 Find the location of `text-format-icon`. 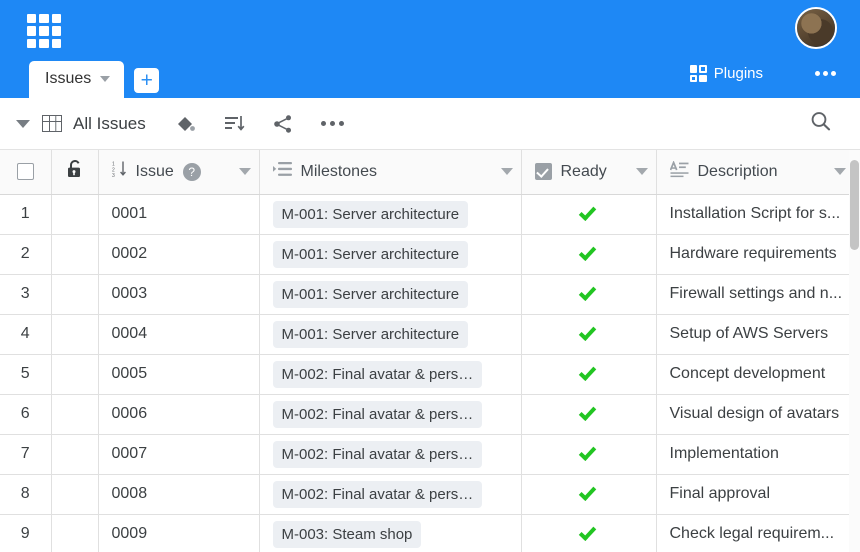

text-format-icon is located at coordinates (679, 171).